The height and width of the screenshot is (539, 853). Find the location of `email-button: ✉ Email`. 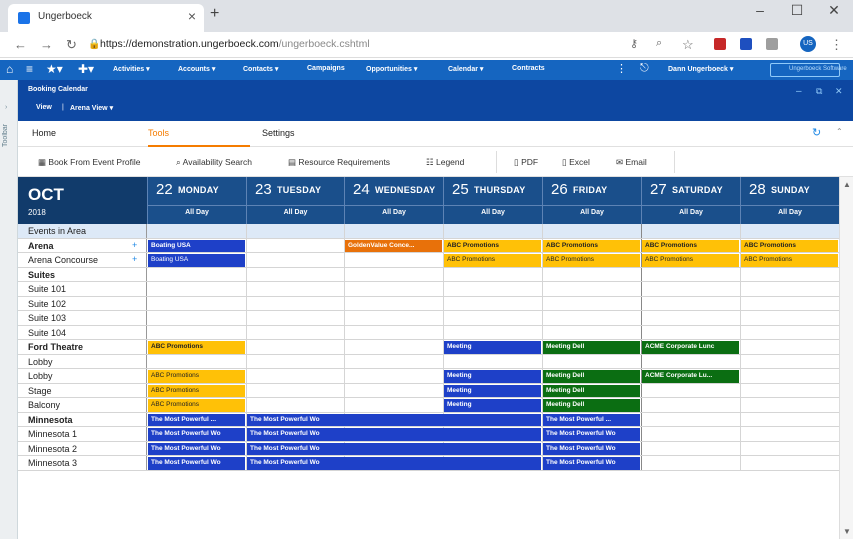

email-button: ✉ Email is located at coordinates (631, 162).